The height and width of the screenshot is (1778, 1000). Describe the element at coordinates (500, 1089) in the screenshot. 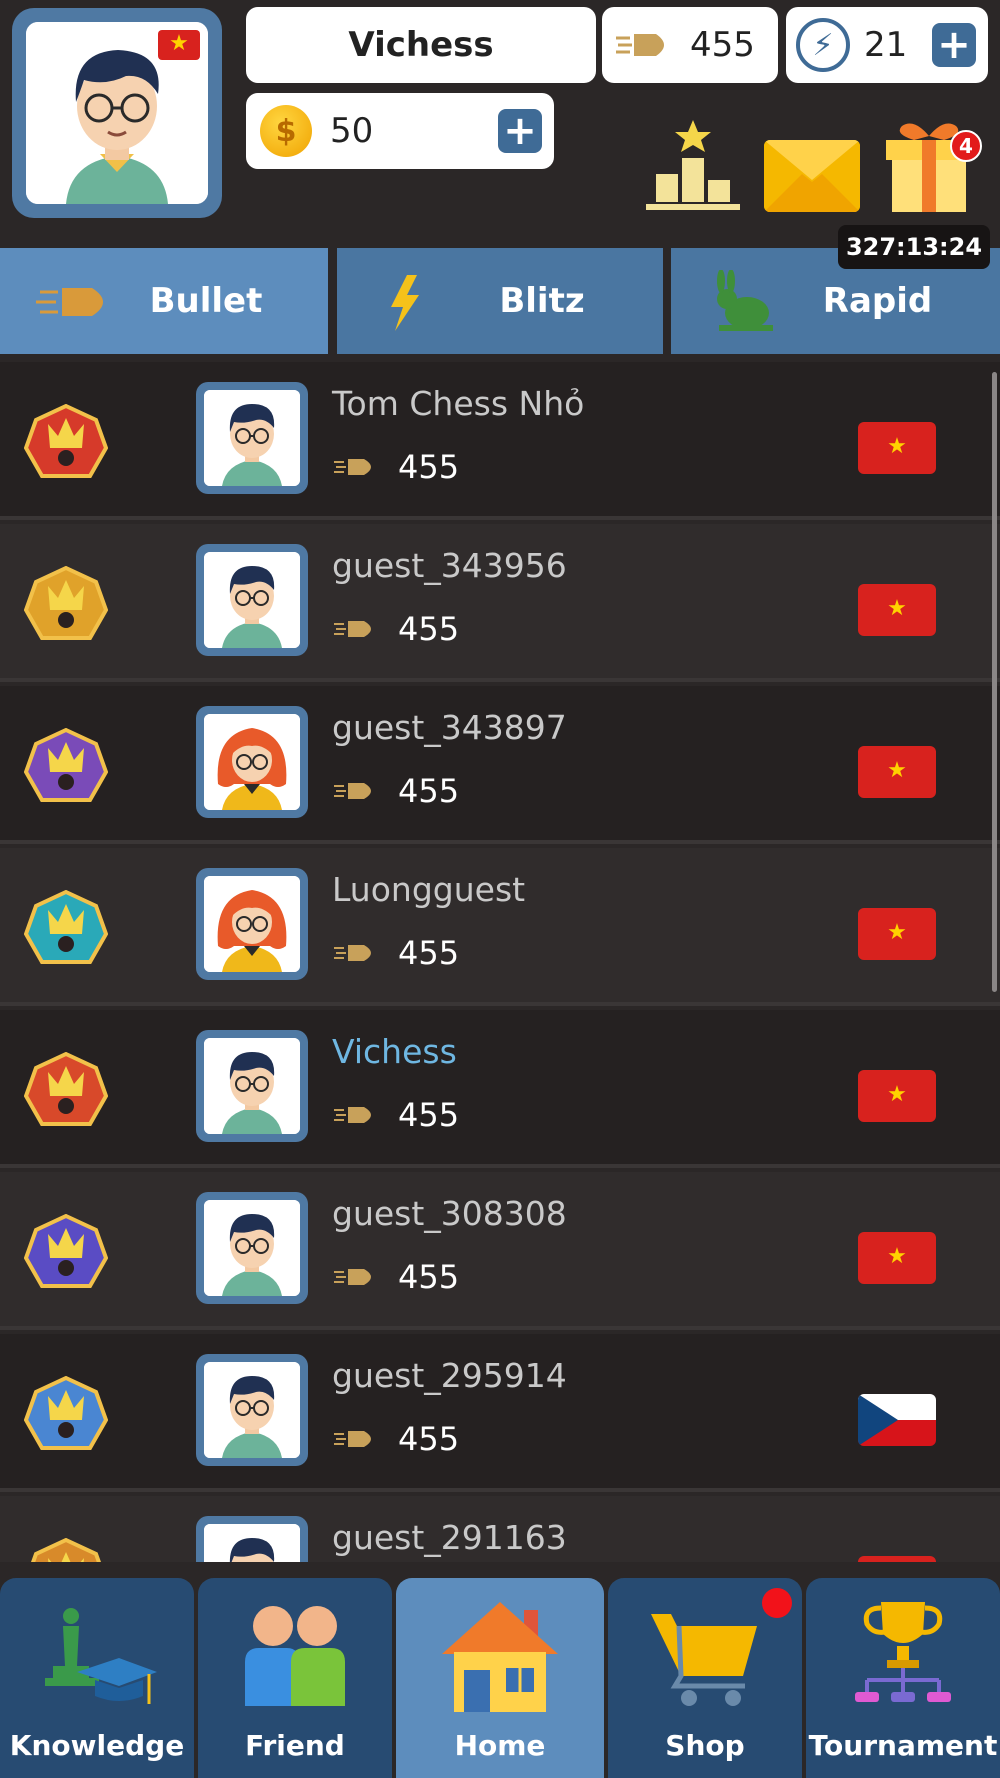

I see `list-item: Vichess 455 ★` at that location.